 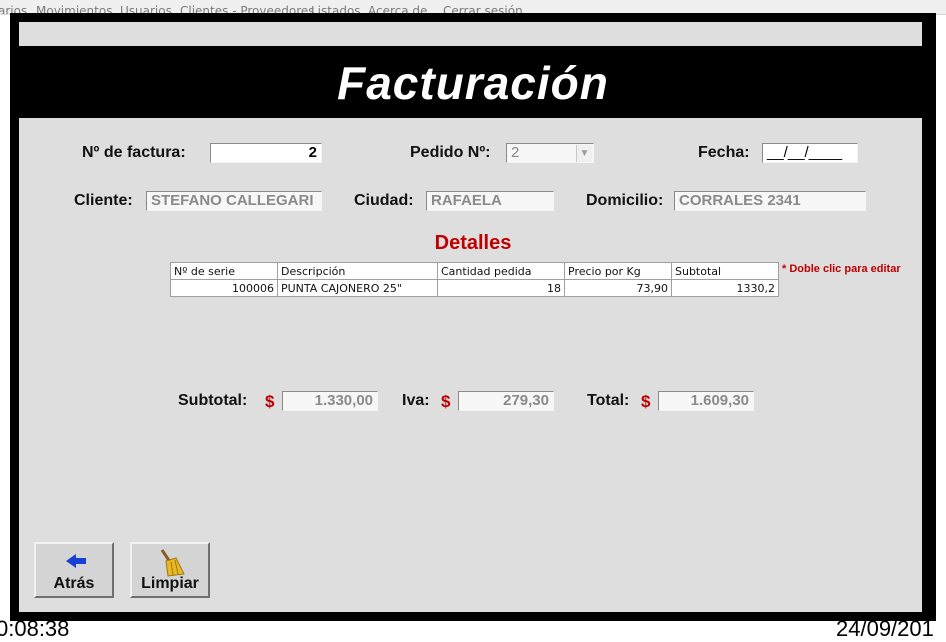 I want to click on clear-button: Limpiar, so click(x=170, y=570).